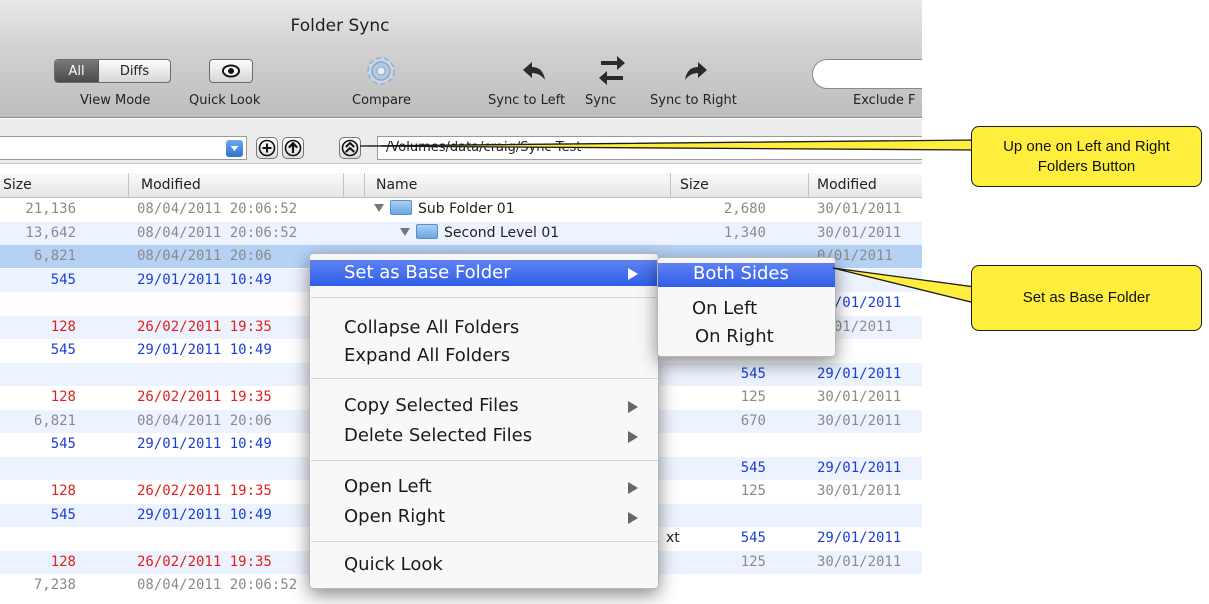  Describe the element at coordinates (847, 185) in the screenshot. I see `right-modified-column-header: Modified` at that location.